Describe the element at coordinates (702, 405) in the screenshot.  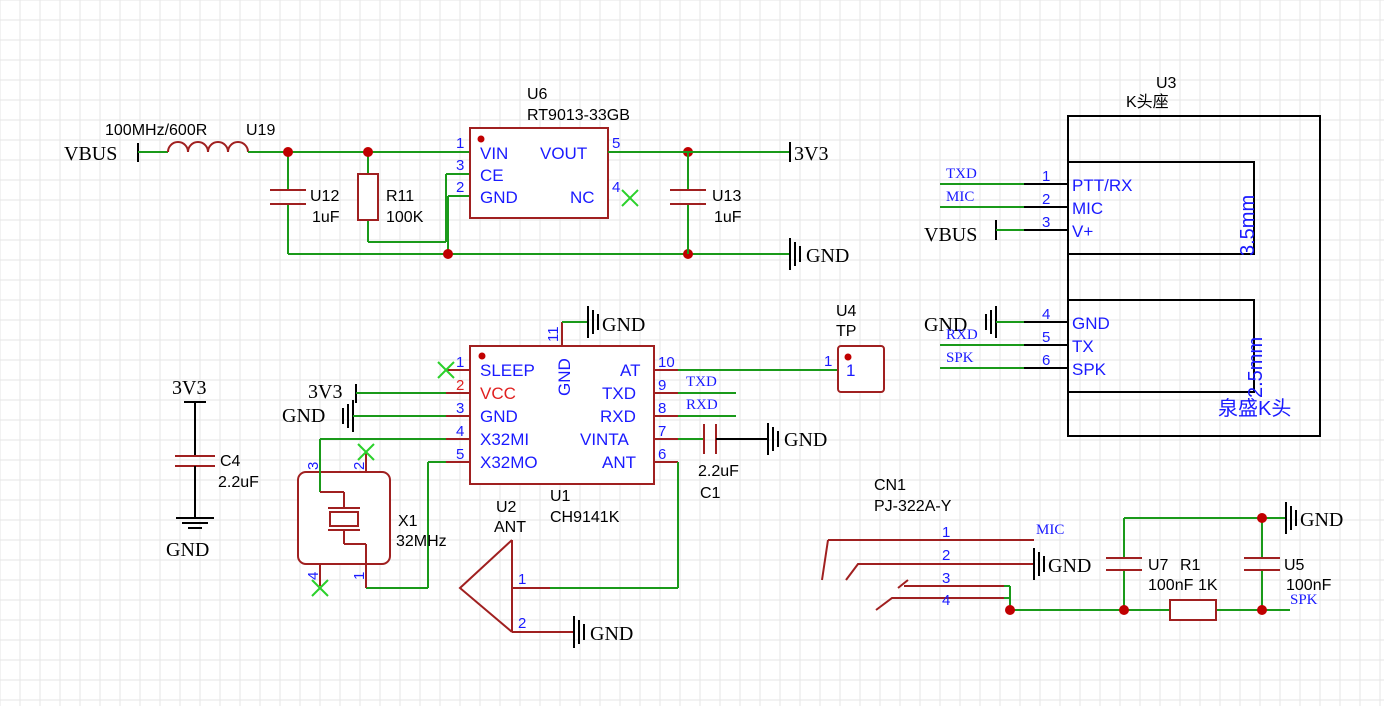
I see `u1-rxd-net: RXD` at that location.